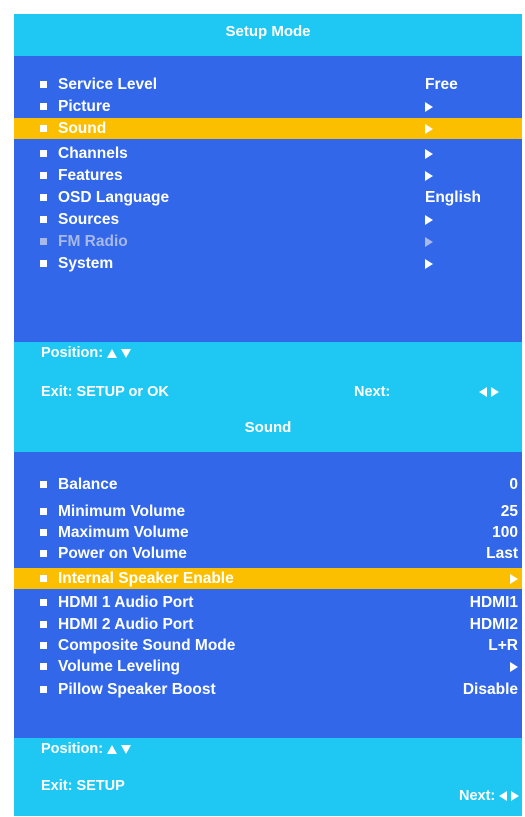 The image size is (525, 817). I want to click on menu-item-label: Balance, so click(88, 484).